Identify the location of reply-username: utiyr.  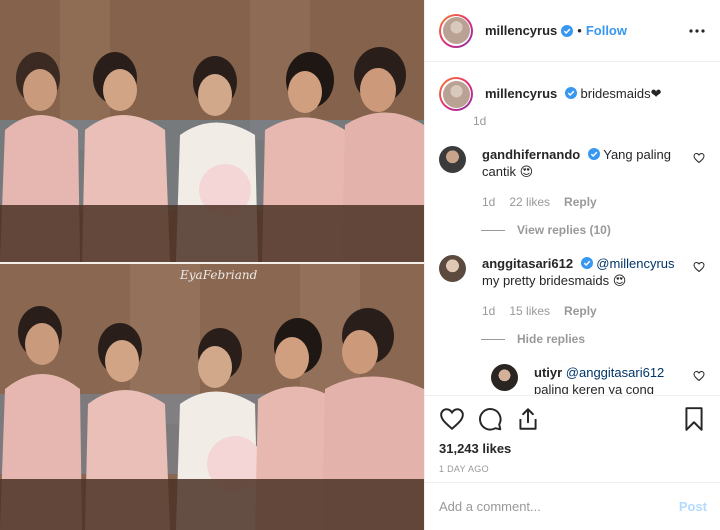
(548, 372).